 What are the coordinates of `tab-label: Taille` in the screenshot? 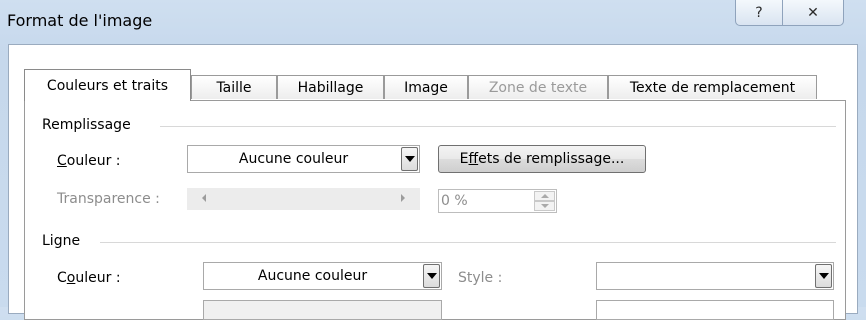 It's located at (234, 87).